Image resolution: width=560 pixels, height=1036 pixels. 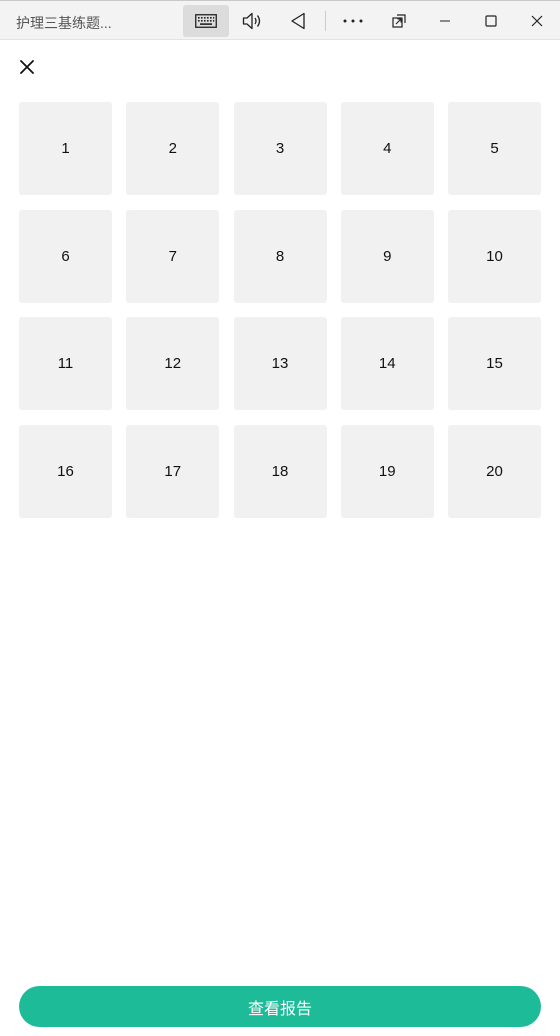 I want to click on more-button, so click(x=353, y=21).